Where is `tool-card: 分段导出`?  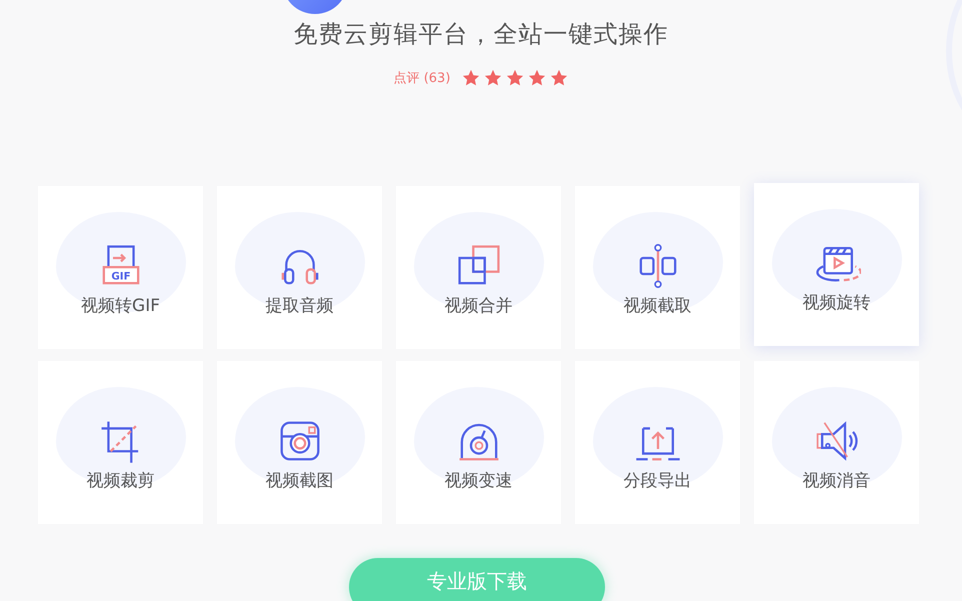
tool-card: 分段导出 is located at coordinates (657, 442).